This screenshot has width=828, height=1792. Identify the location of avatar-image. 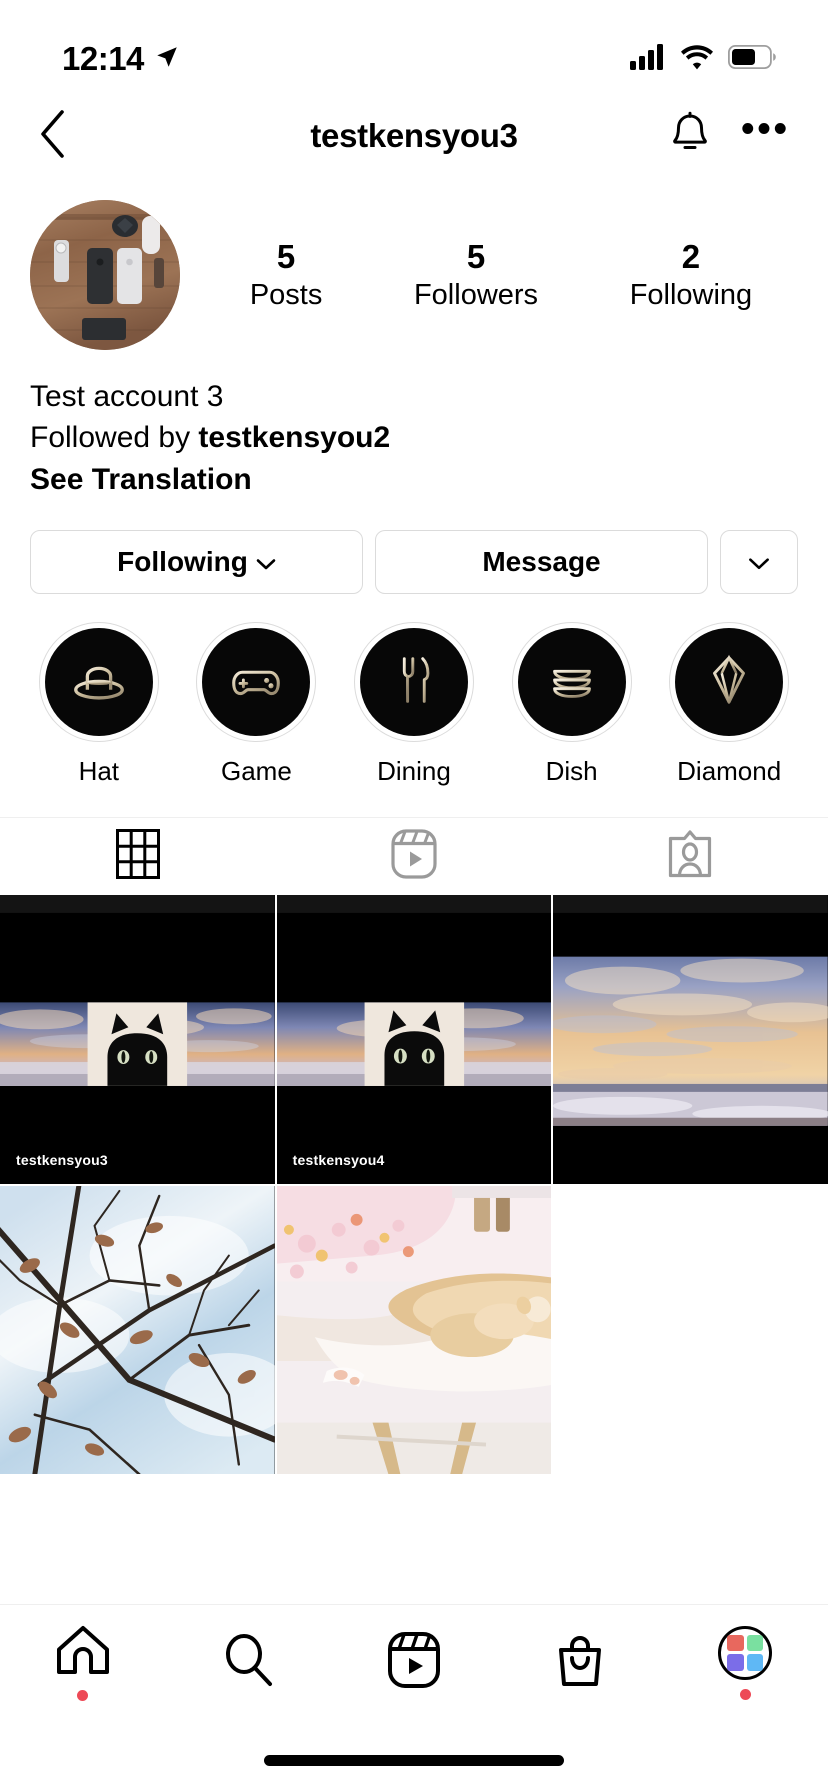
(105, 275).